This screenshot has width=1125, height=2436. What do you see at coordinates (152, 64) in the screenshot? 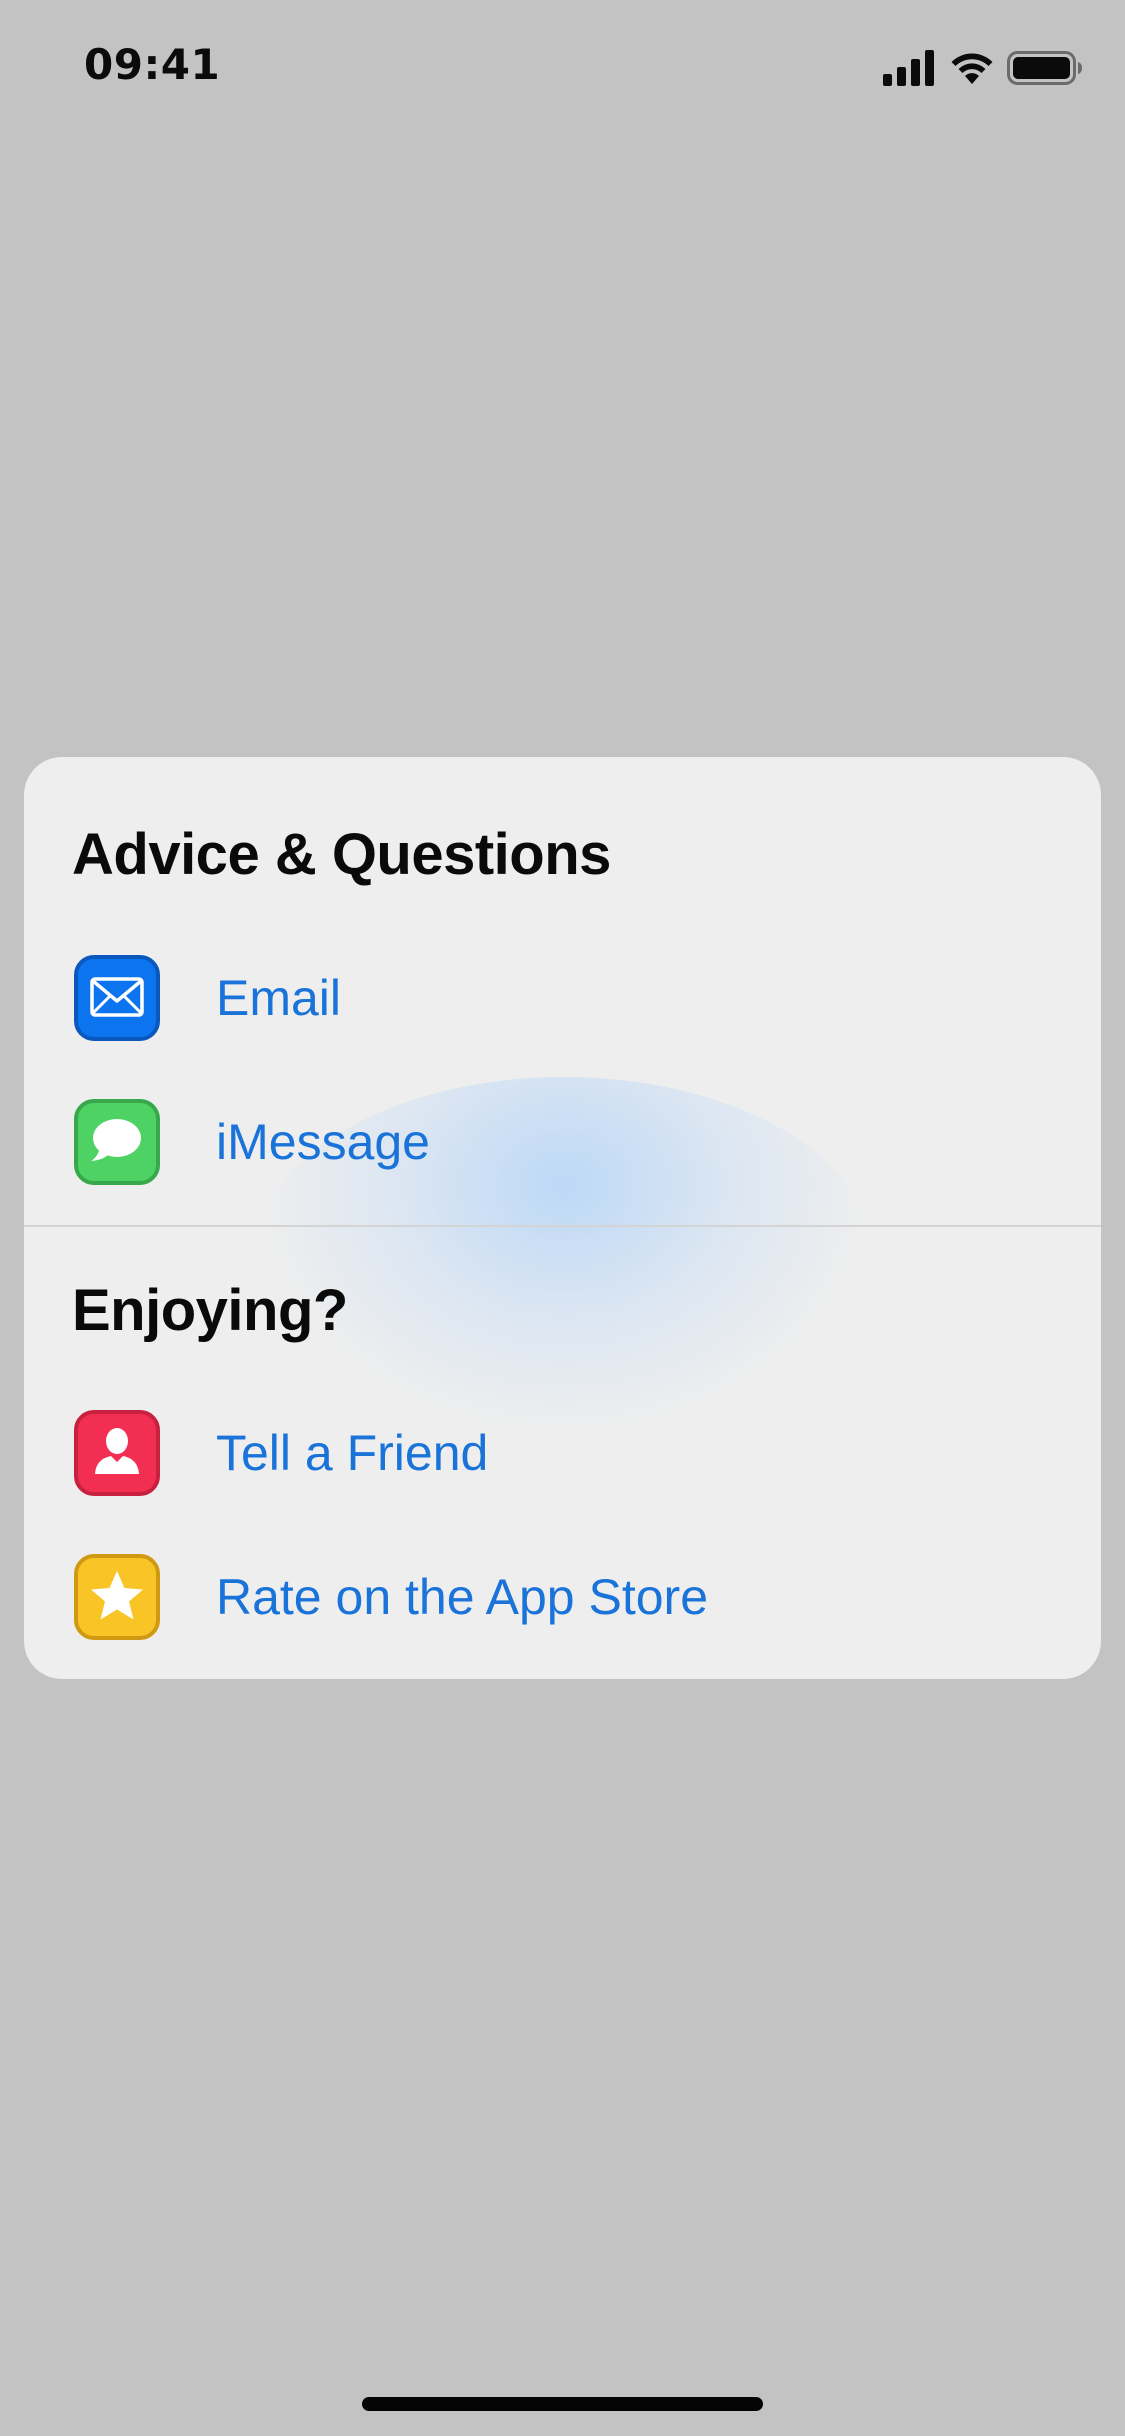
I see `status-time: 09:41` at bounding box center [152, 64].